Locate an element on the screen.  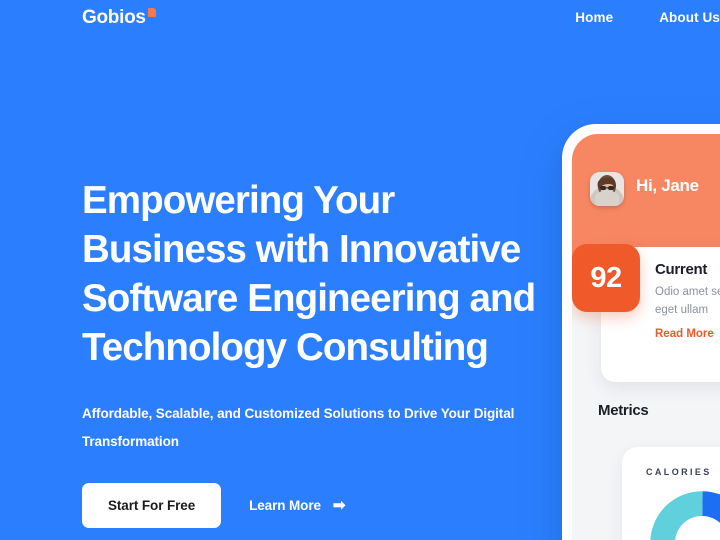
calories-card: CALORIES is located at coordinates (671, 493).